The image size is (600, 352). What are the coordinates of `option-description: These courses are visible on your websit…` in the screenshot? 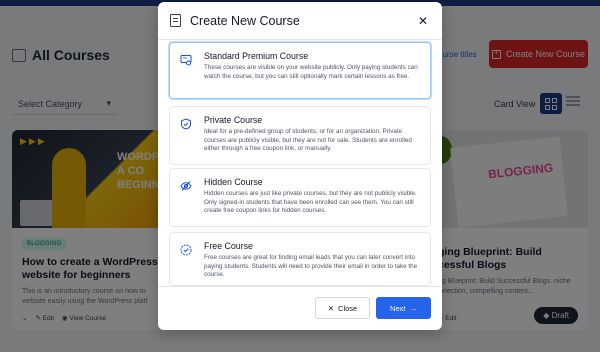 It's located at (311, 72).